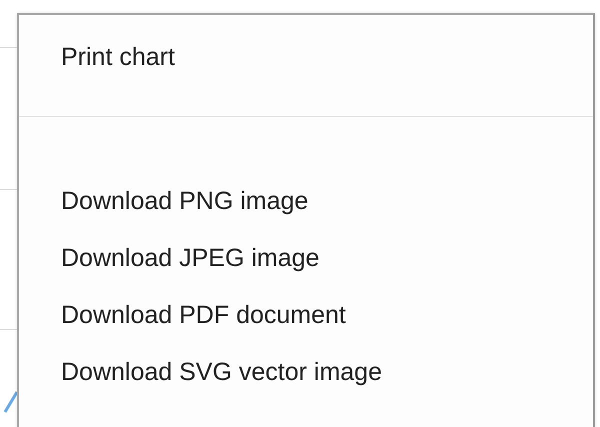 The width and height of the screenshot is (600, 427). Describe the element at coordinates (97, 67) in the screenshot. I see `menu-item: Print chart` at that location.